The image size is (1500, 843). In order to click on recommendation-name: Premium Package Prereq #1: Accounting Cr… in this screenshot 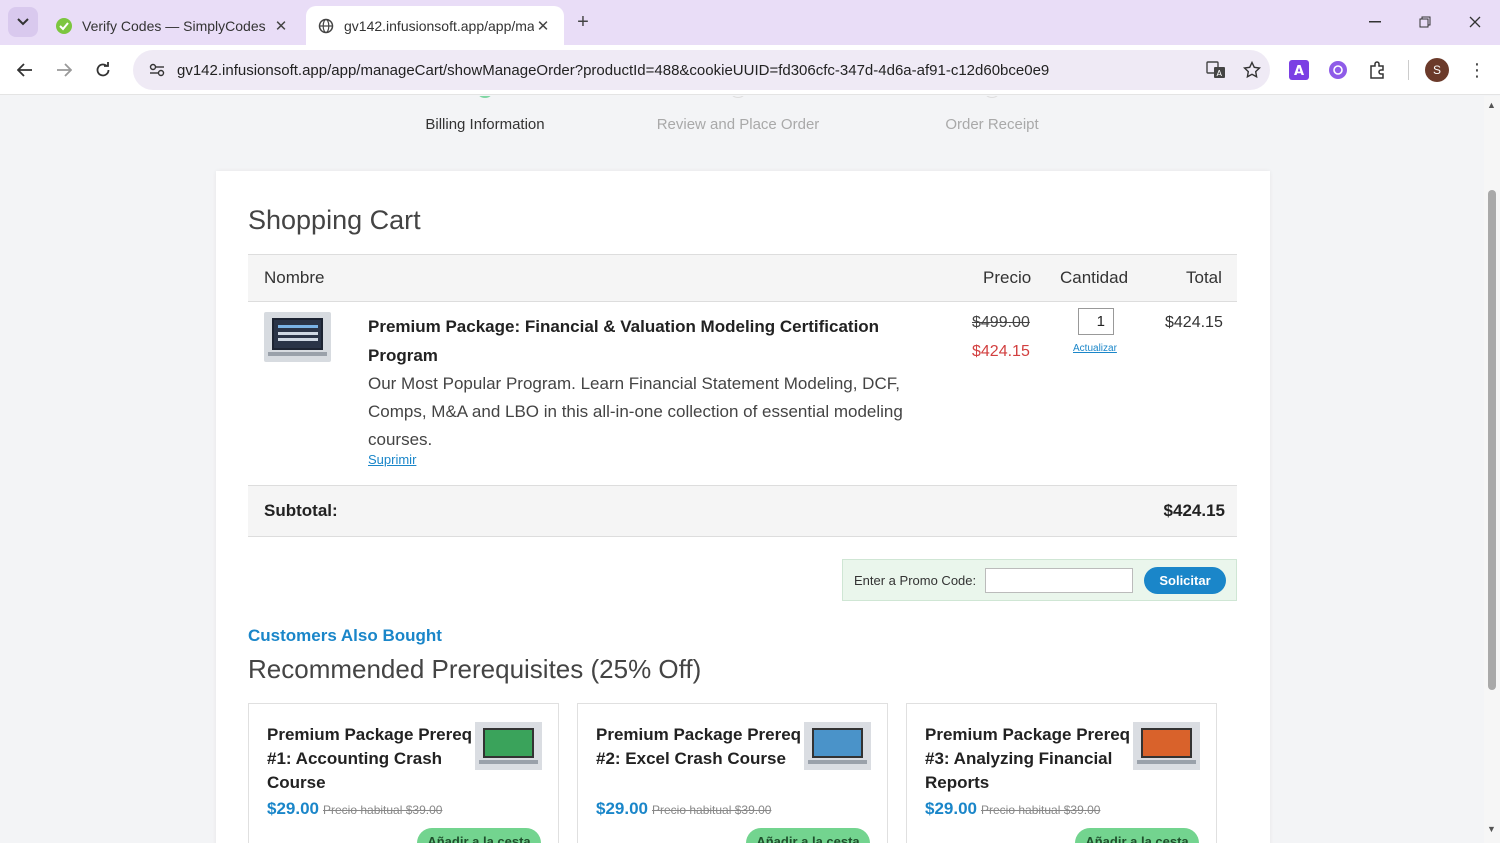, I will do `click(370, 758)`.